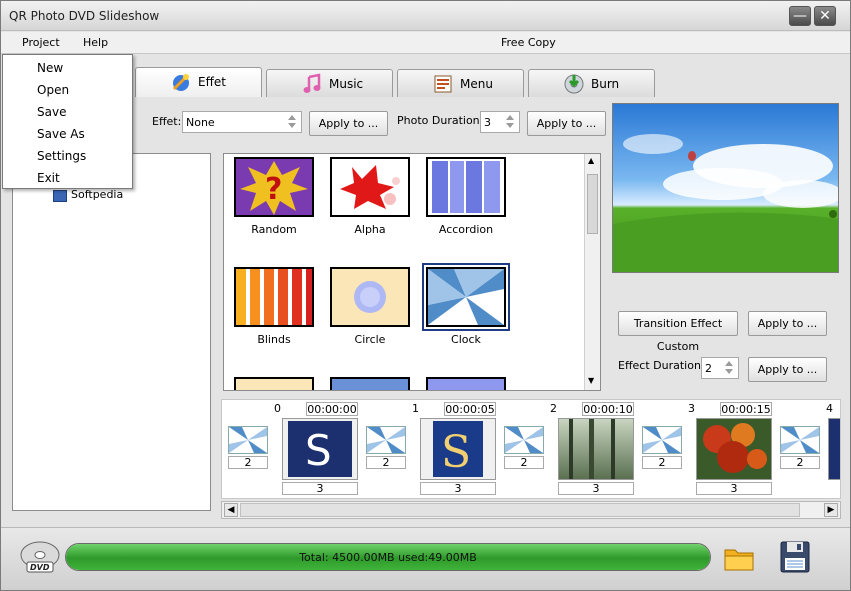  I want to click on effects-scrollbar: ▲ ▼, so click(592, 272).